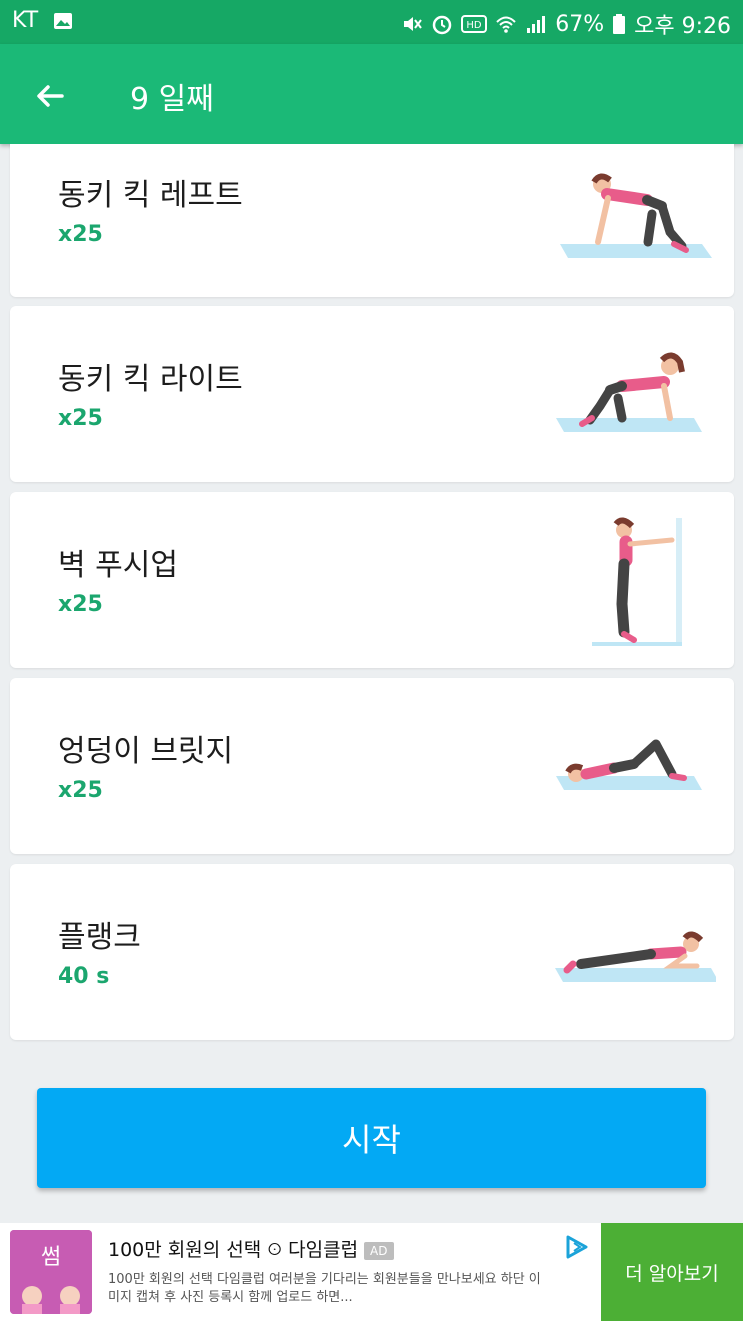  I want to click on exercise-name: 동키 킥 라이트, so click(150, 379).